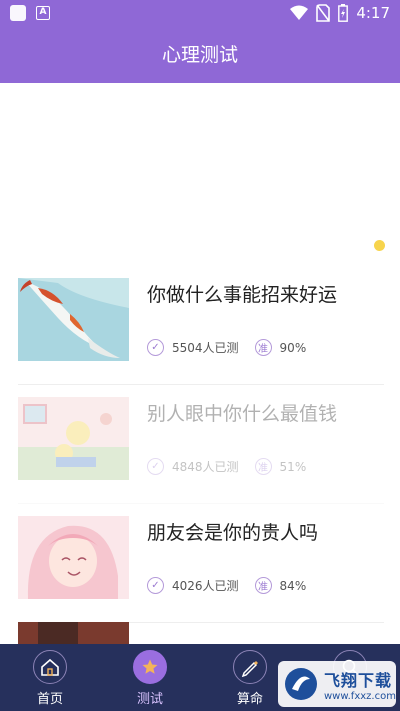 The image size is (400, 711). Describe the element at coordinates (49, 699) in the screenshot. I see `tab-label: 首页` at that location.